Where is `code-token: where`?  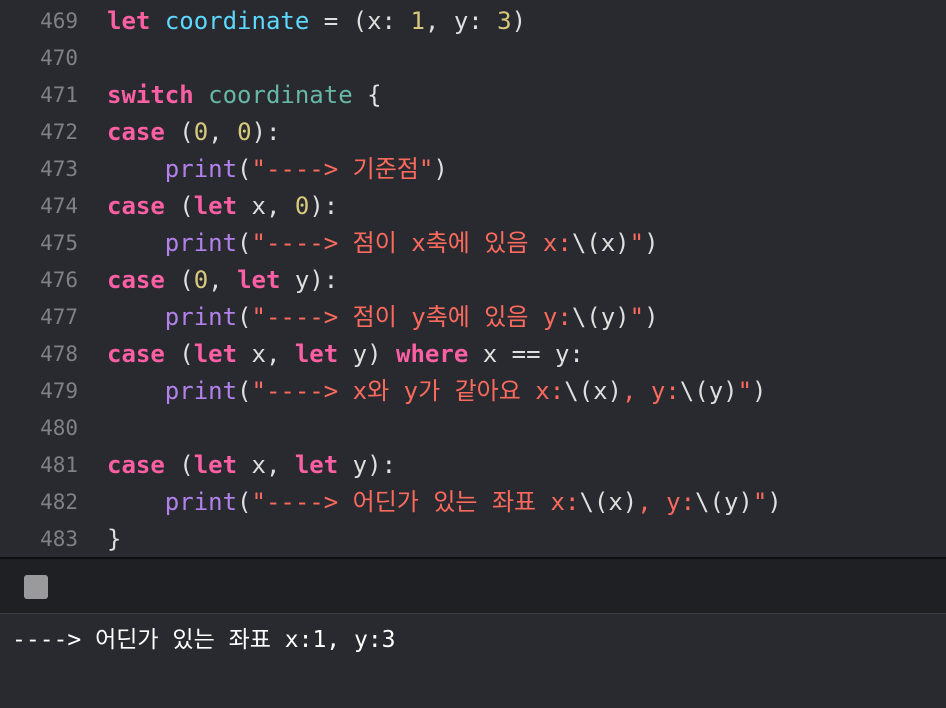
code-token: where is located at coordinates (432, 354).